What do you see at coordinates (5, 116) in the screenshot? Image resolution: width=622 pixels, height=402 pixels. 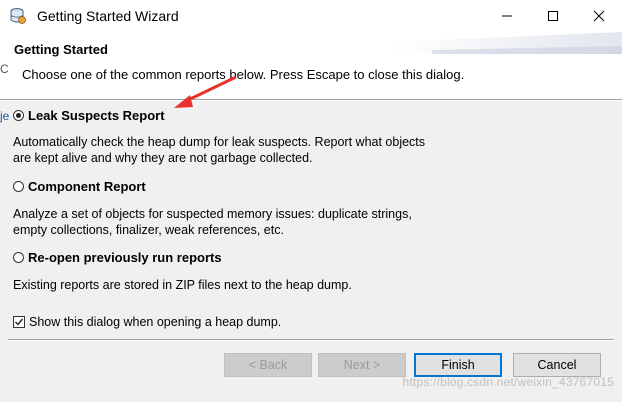 I see `background-text-fragment: je` at bounding box center [5, 116].